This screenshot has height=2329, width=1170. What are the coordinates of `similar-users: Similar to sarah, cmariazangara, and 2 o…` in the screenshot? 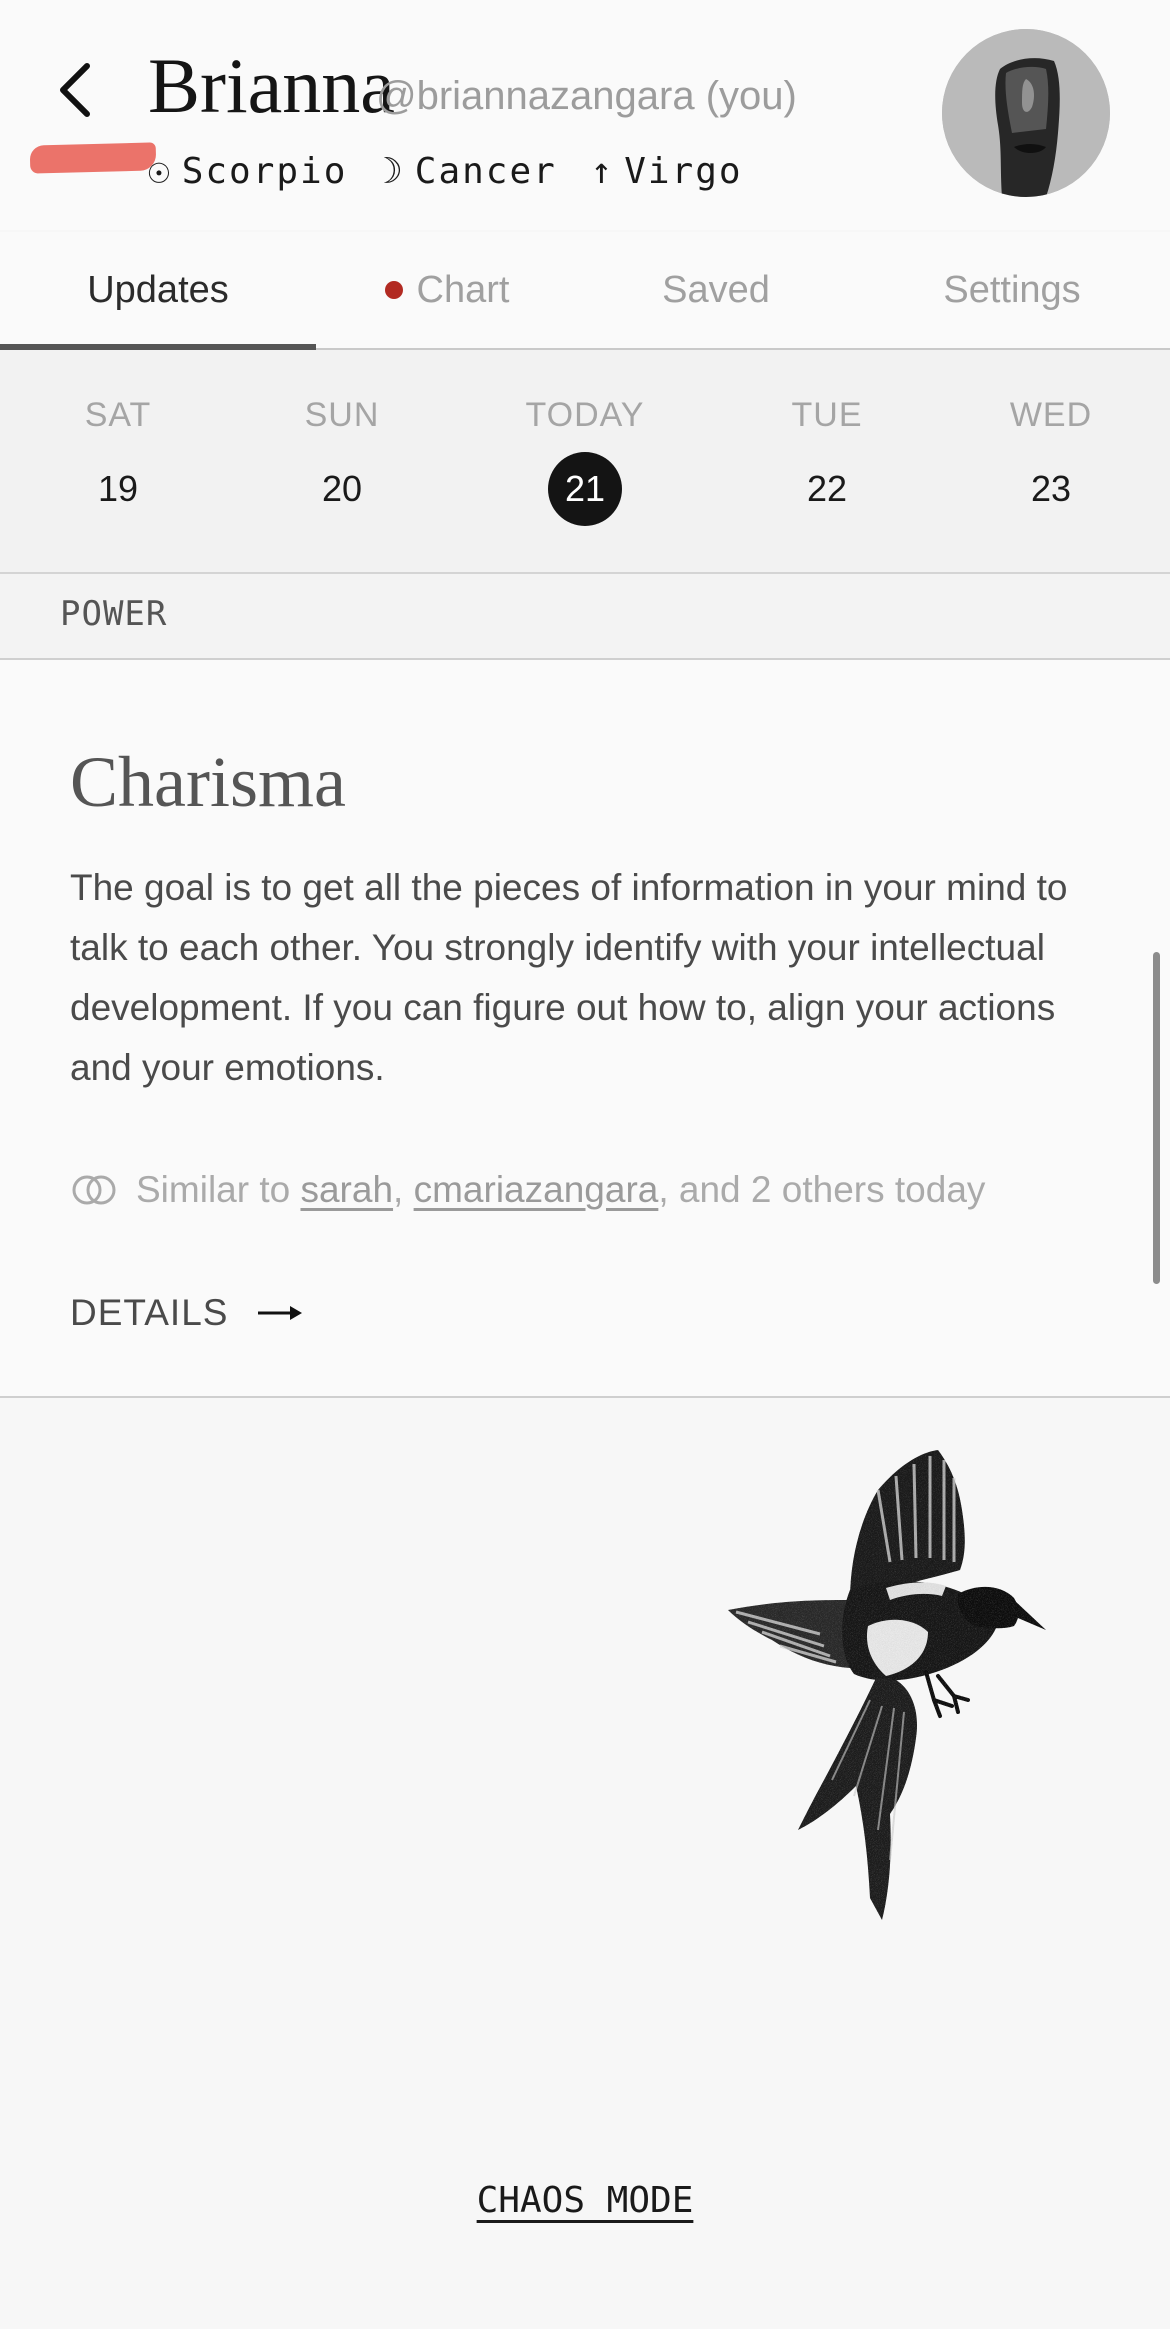 It's located at (527, 1190).